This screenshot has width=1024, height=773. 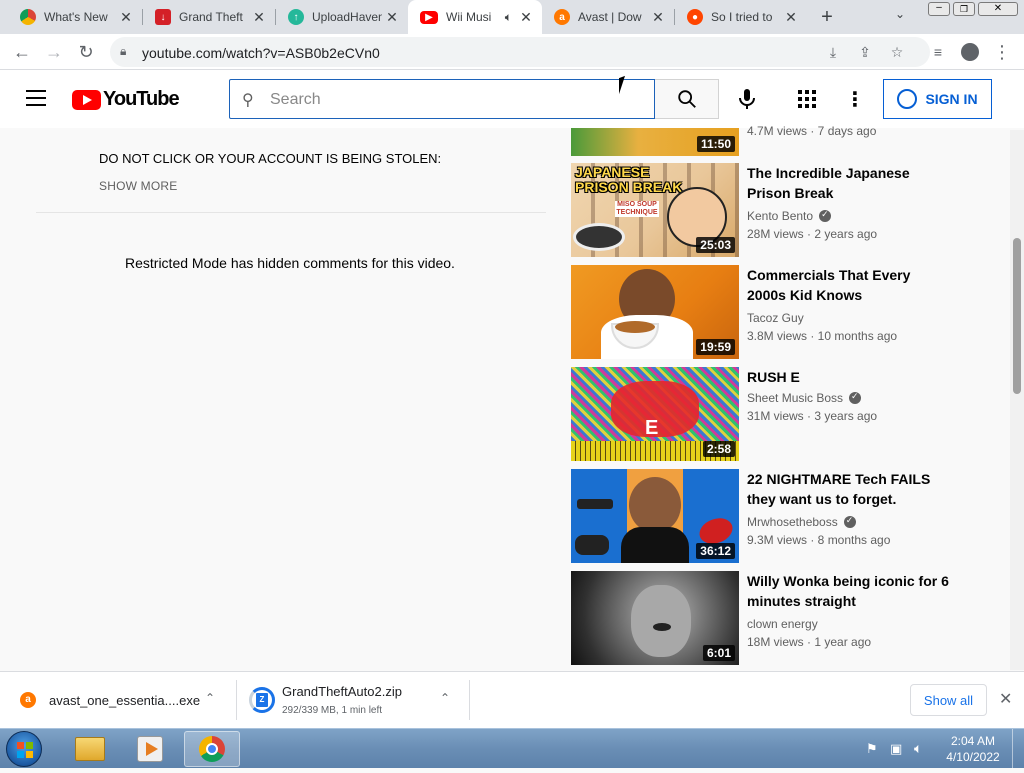 What do you see at coordinates (475, 17) in the screenshot?
I see `tab-wii-music: ▶ Wii Musi 🔈︎ ✕` at bounding box center [475, 17].